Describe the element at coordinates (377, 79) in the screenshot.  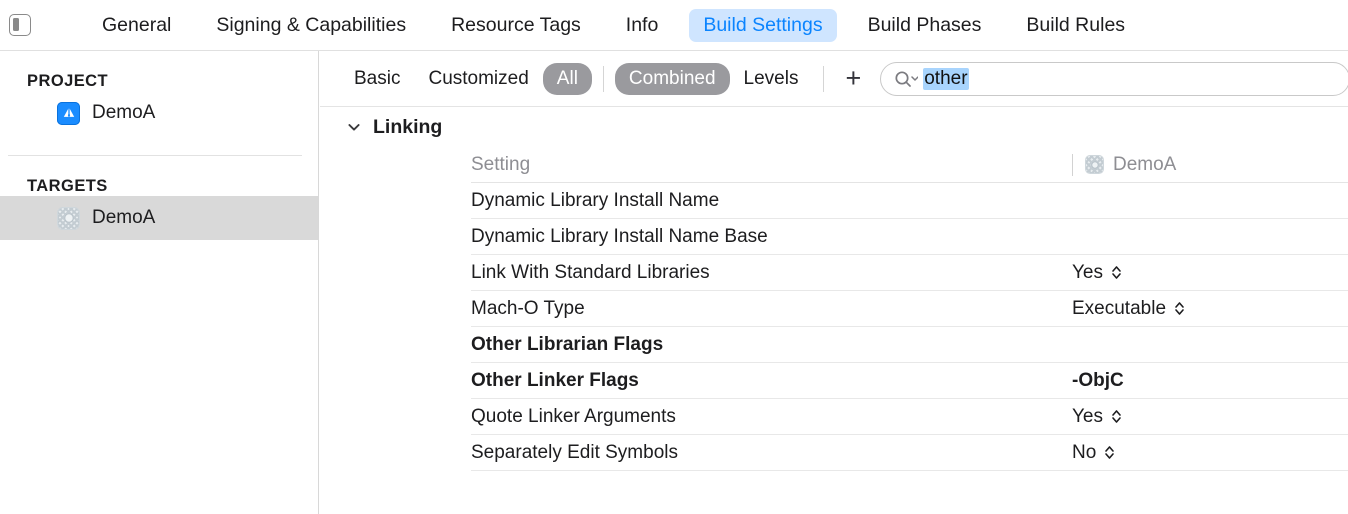
I see `filter-button-basic: Basic` at that location.